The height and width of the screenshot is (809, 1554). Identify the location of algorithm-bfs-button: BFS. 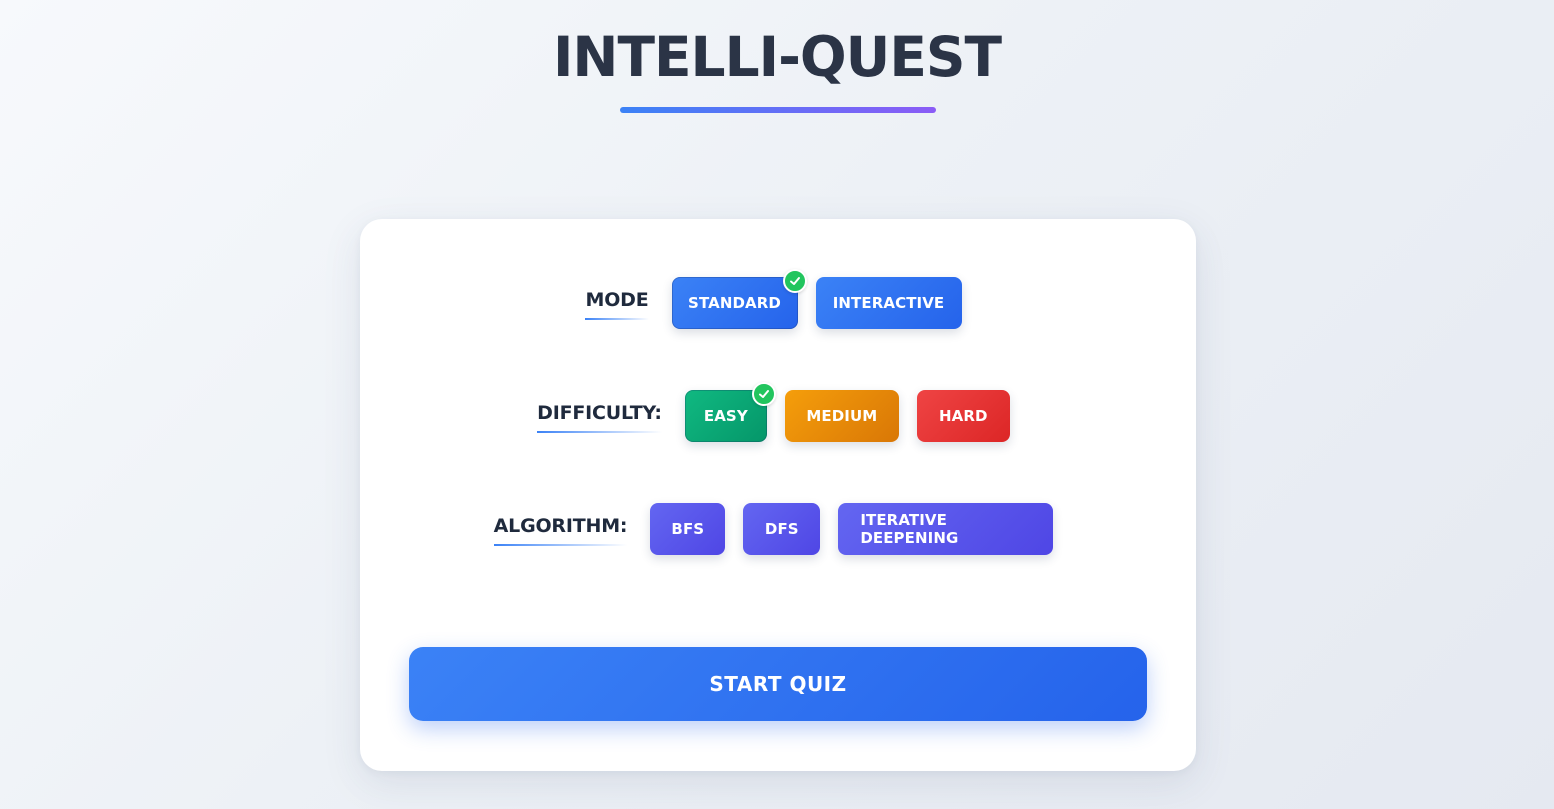
(688, 529).